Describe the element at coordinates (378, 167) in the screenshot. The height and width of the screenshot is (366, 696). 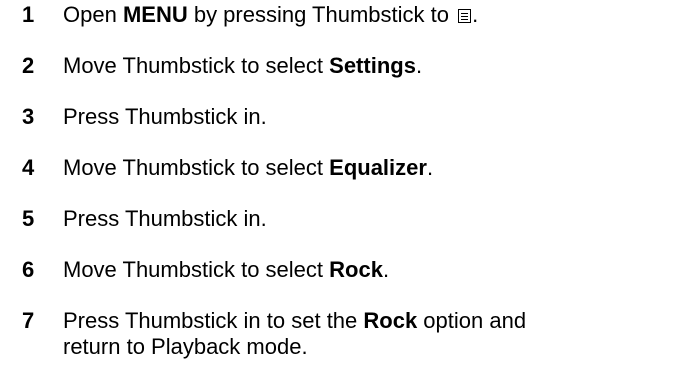
I see `bold-term: Equalizer` at that location.